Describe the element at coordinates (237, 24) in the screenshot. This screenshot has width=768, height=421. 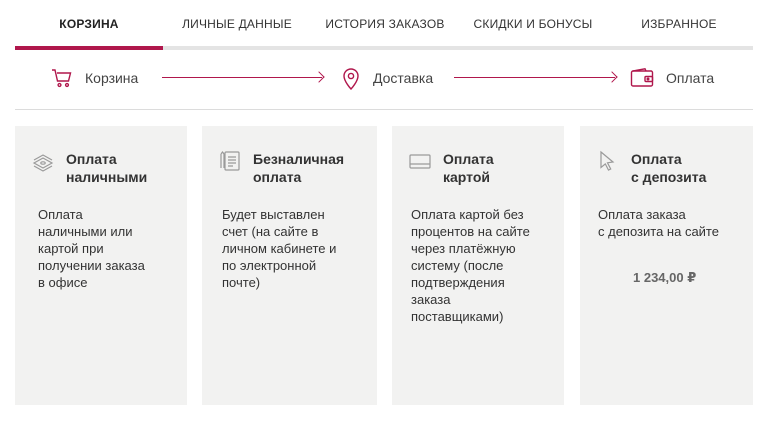
I see `tab-personal-data: ЛИЧНЫЕ ДАННЫЕ` at that location.